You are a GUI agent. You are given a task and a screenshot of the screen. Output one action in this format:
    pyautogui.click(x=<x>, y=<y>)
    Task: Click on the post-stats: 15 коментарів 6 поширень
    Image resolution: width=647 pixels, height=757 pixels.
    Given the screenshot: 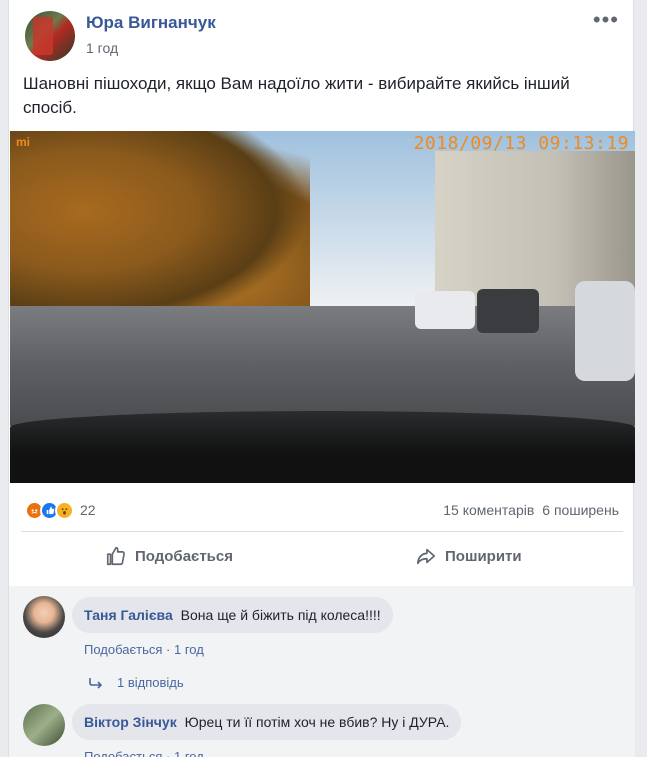 What is the action you would take?
    pyautogui.click(x=531, y=510)
    